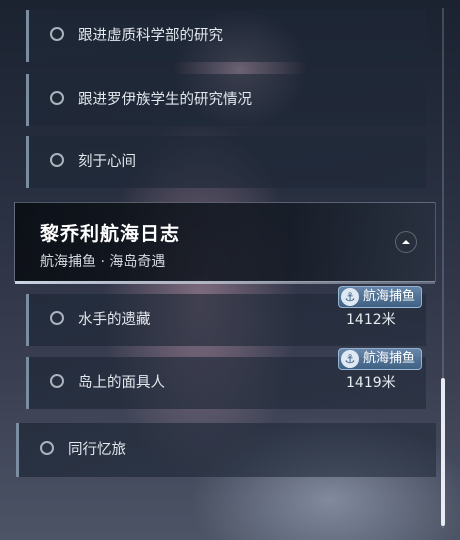  I want to click on chevron-up-icon, so click(406, 242).